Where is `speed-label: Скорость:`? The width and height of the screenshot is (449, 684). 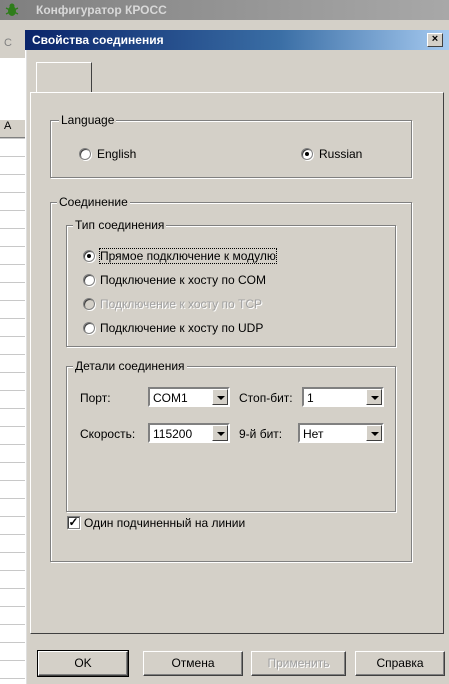 speed-label: Скорость: is located at coordinates (108, 434).